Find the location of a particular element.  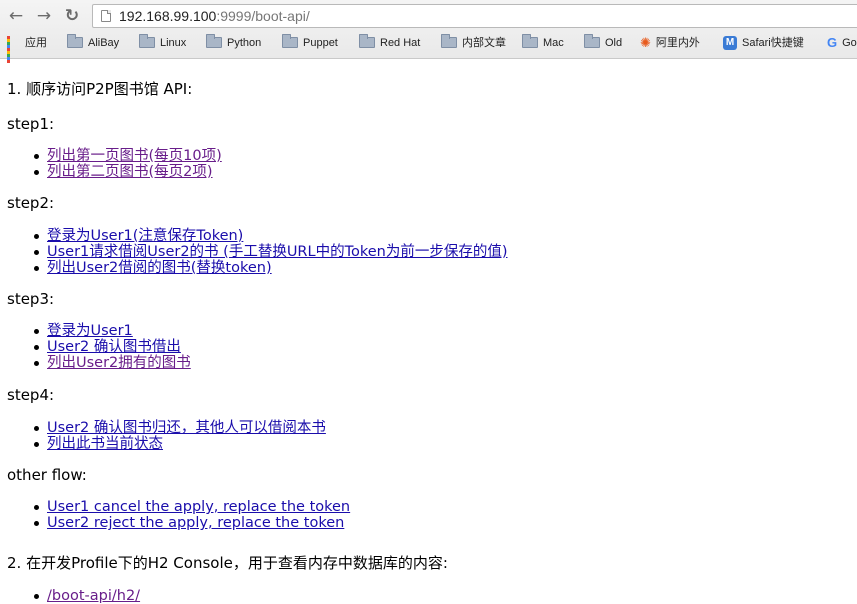

bookmark-linux: Linux is located at coordinates (162, 42).